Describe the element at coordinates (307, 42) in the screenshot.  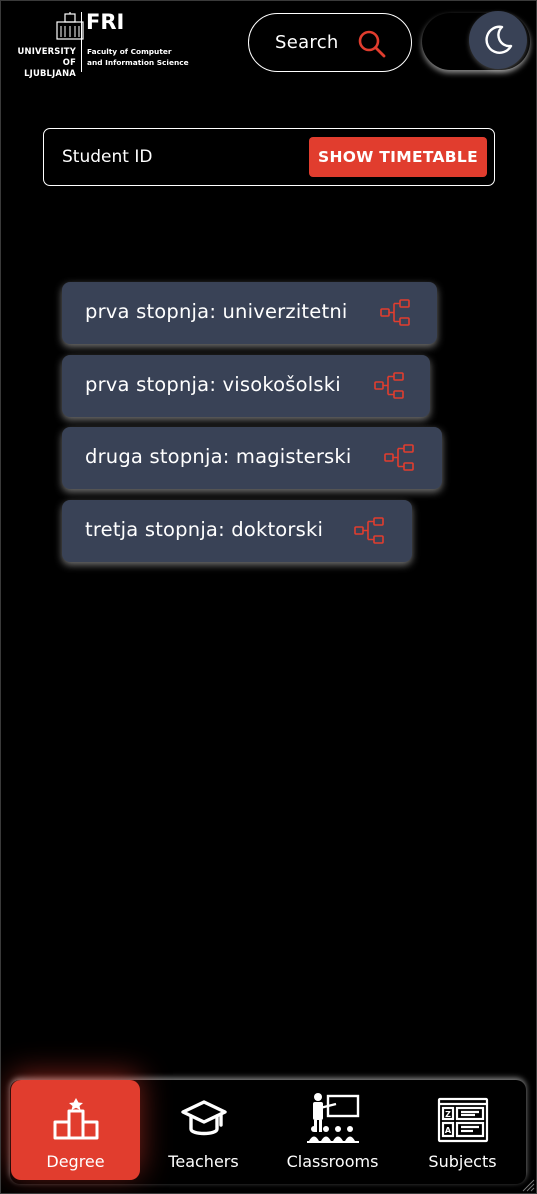
I see `search-button-label: Search` at that location.